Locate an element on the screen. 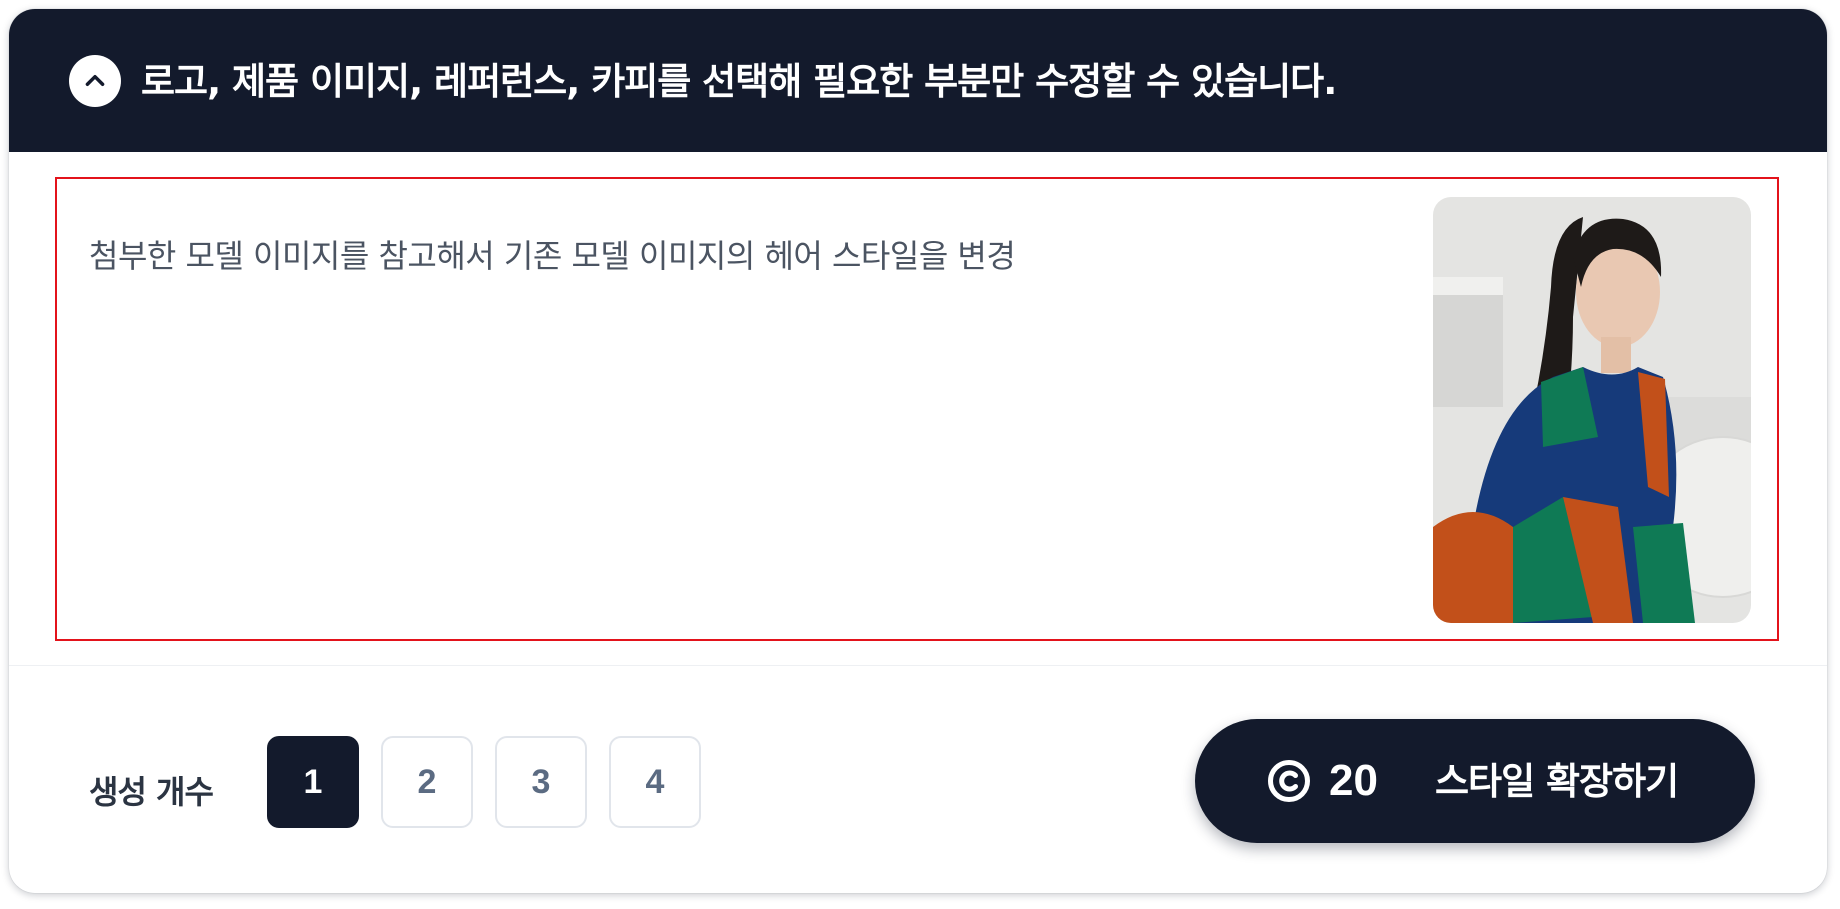 This screenshot has height=909, width=1840. count-option-4: 4 is located at coordinates (655, 782).